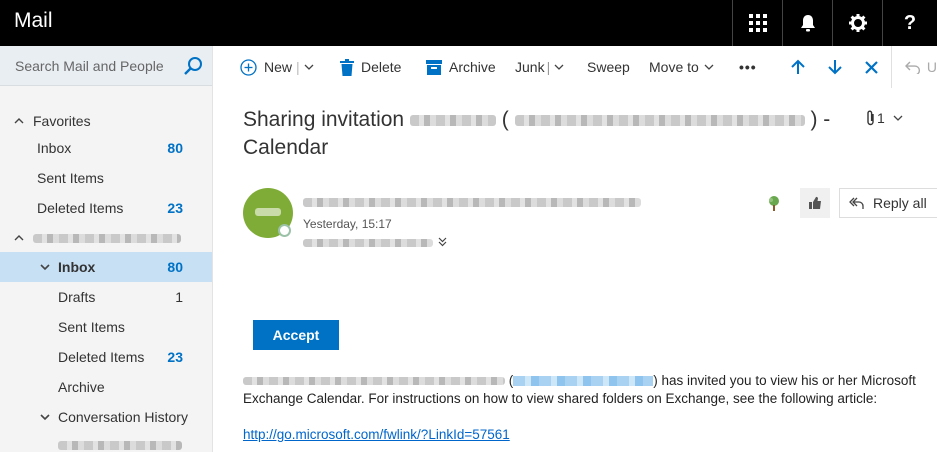  Describe the element at coordinates (472, 67) in the screenshot. I see `archive-label: Archive` at that location.